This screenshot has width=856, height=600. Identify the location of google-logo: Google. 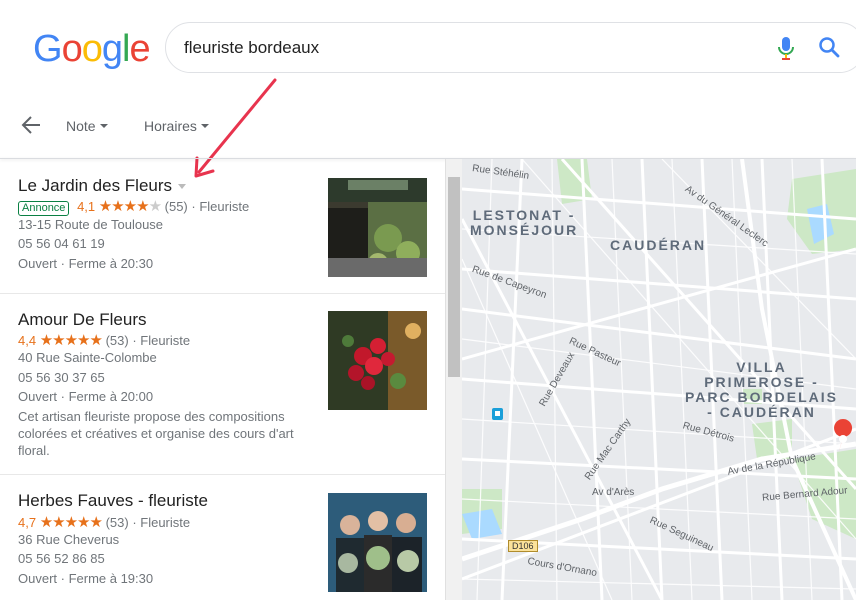
(92, 49).